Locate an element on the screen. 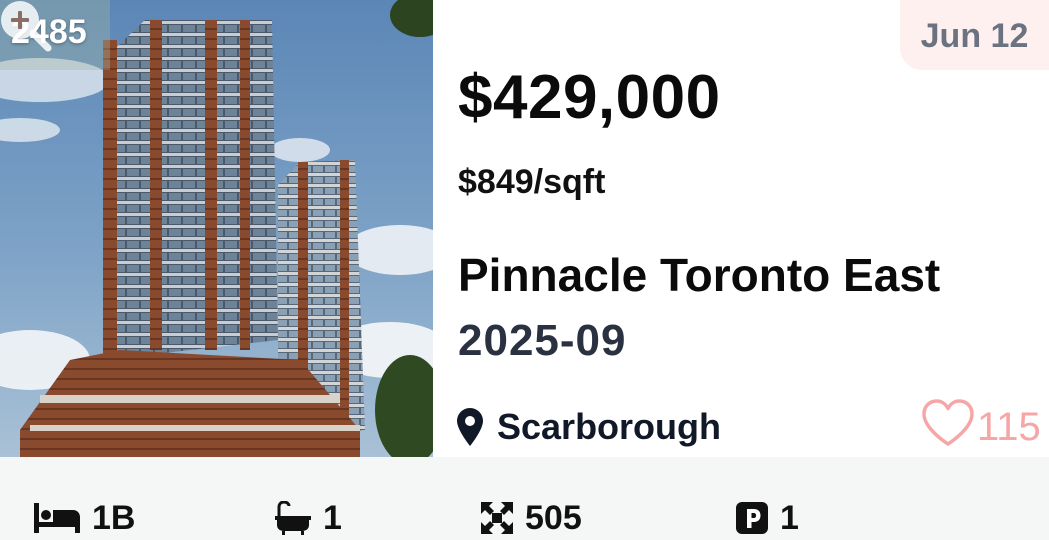  parking-icon is located at coordinates (752, 518).